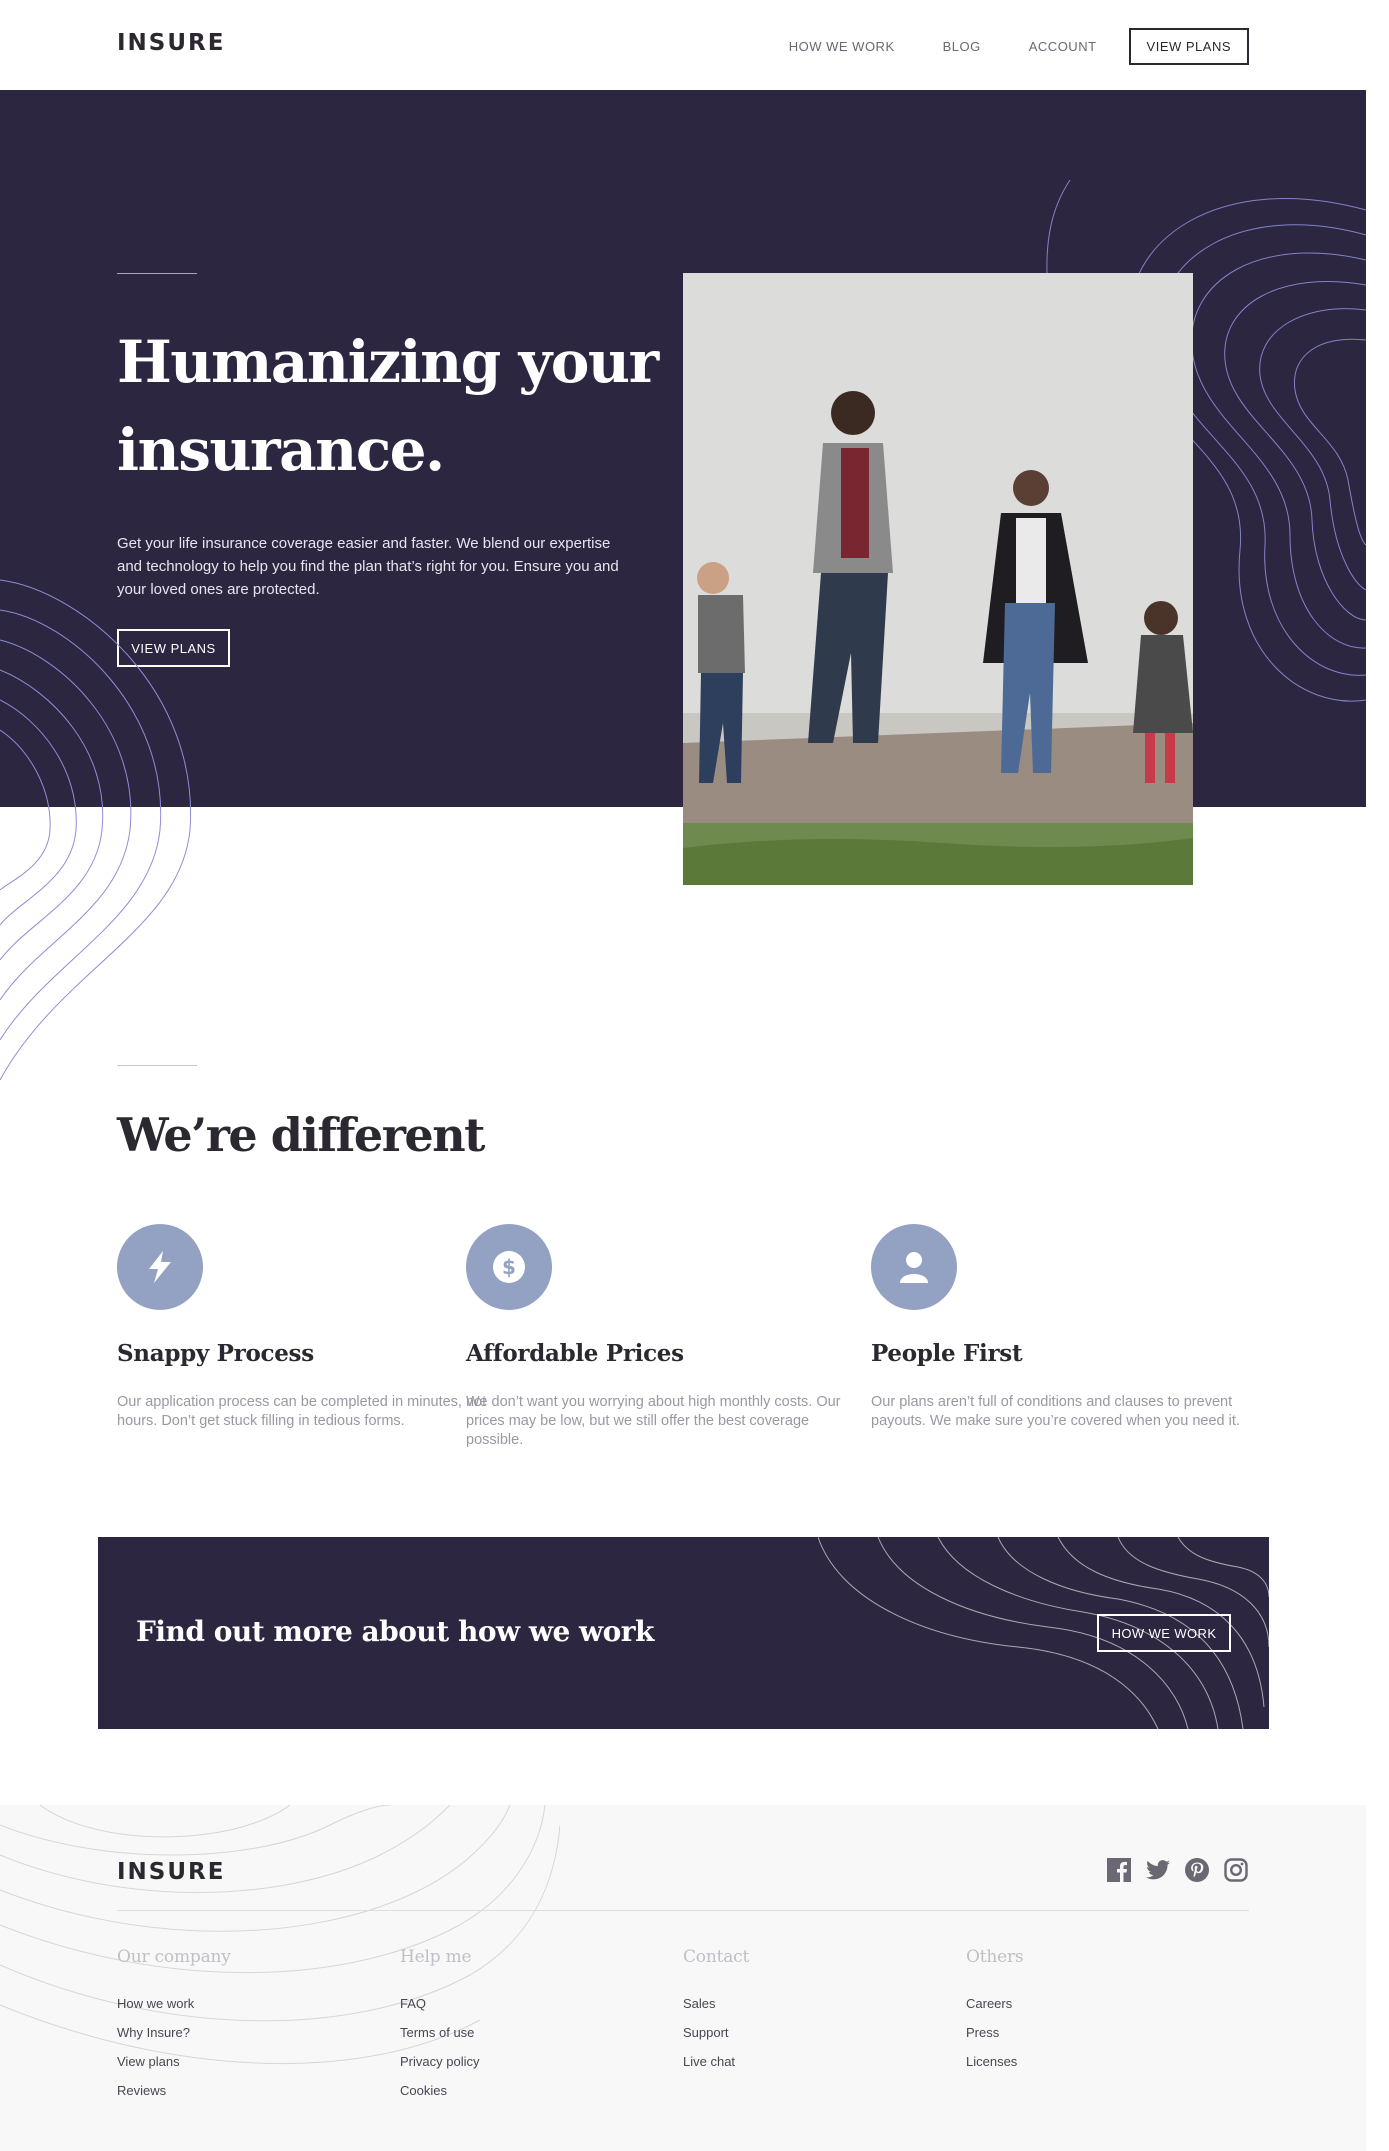 The image size is (1389, 2151). I want to click on pinterest-icon, so click(1197, 1870).